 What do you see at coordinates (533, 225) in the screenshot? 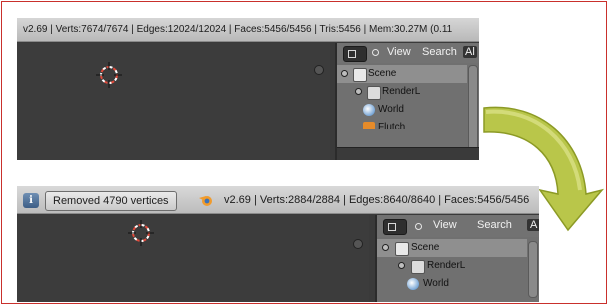
I see `menu-all: A` at bounding box center [533, 225].